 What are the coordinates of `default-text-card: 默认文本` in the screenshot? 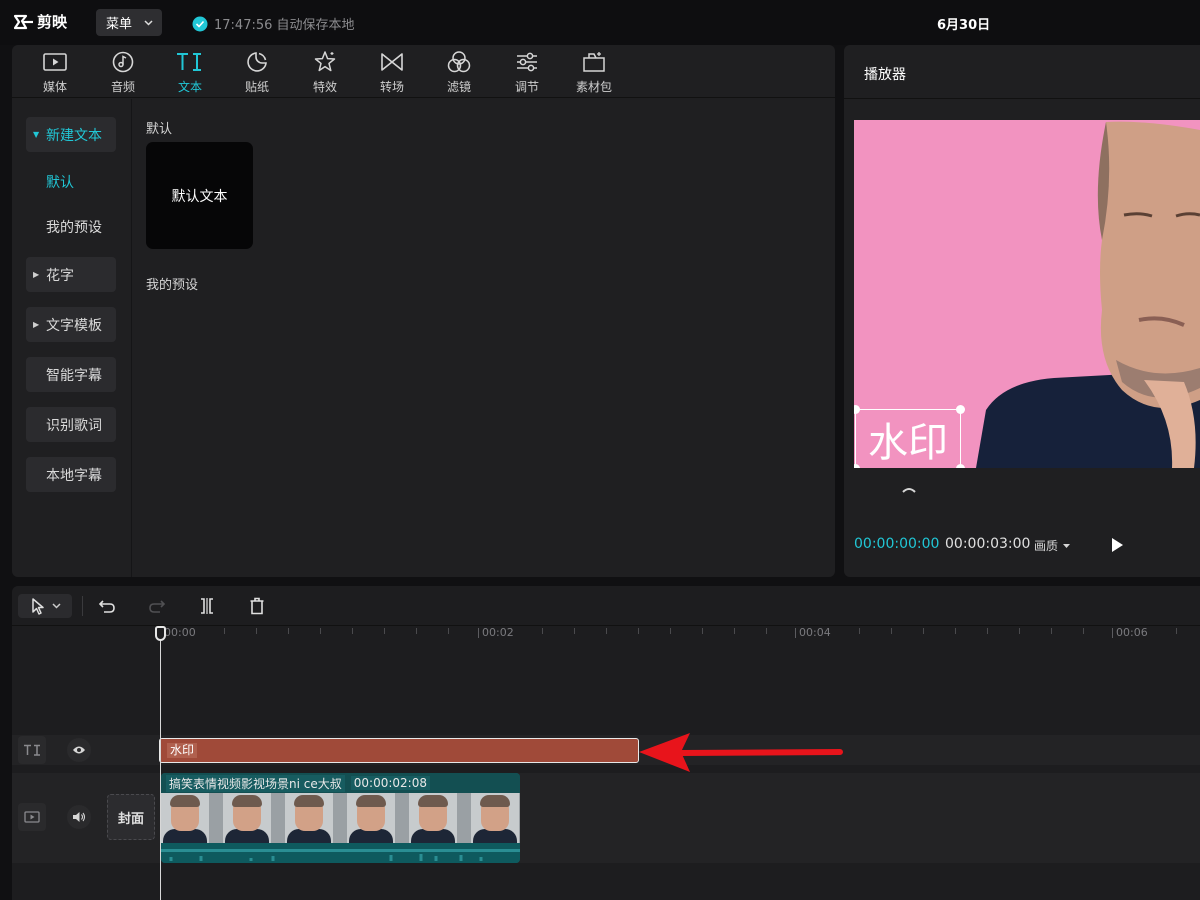 It's located at (199, 195).